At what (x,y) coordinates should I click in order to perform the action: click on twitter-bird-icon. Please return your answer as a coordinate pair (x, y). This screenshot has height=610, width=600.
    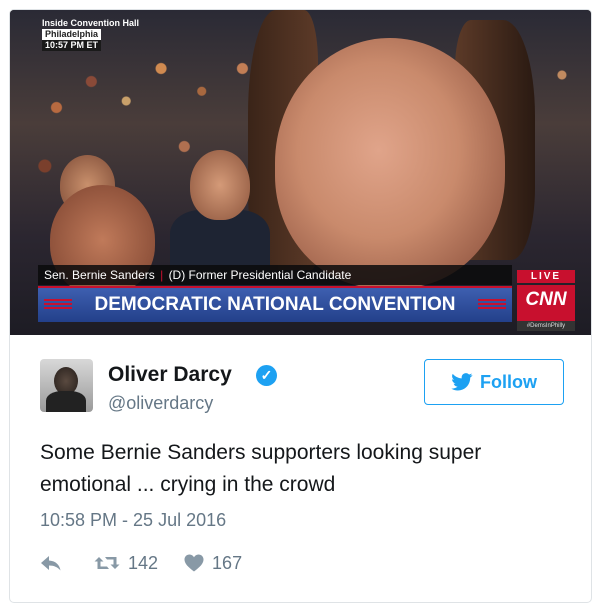
    Looking at the image, I should click on (462, 382).